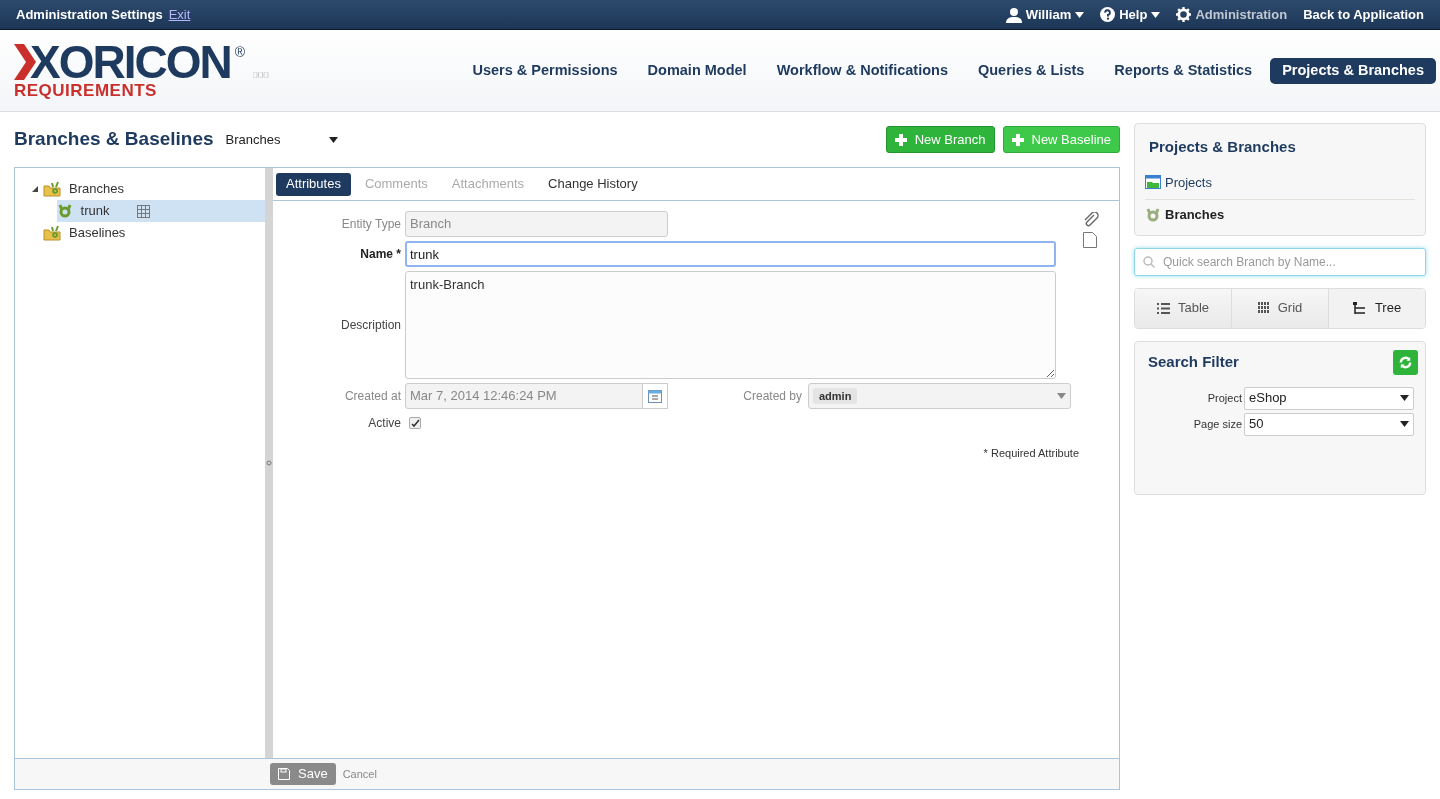 The height and width of the screenshot is (799, 1440). I want to click on back-to-application-link: Back to Application, so click(1363, 14).